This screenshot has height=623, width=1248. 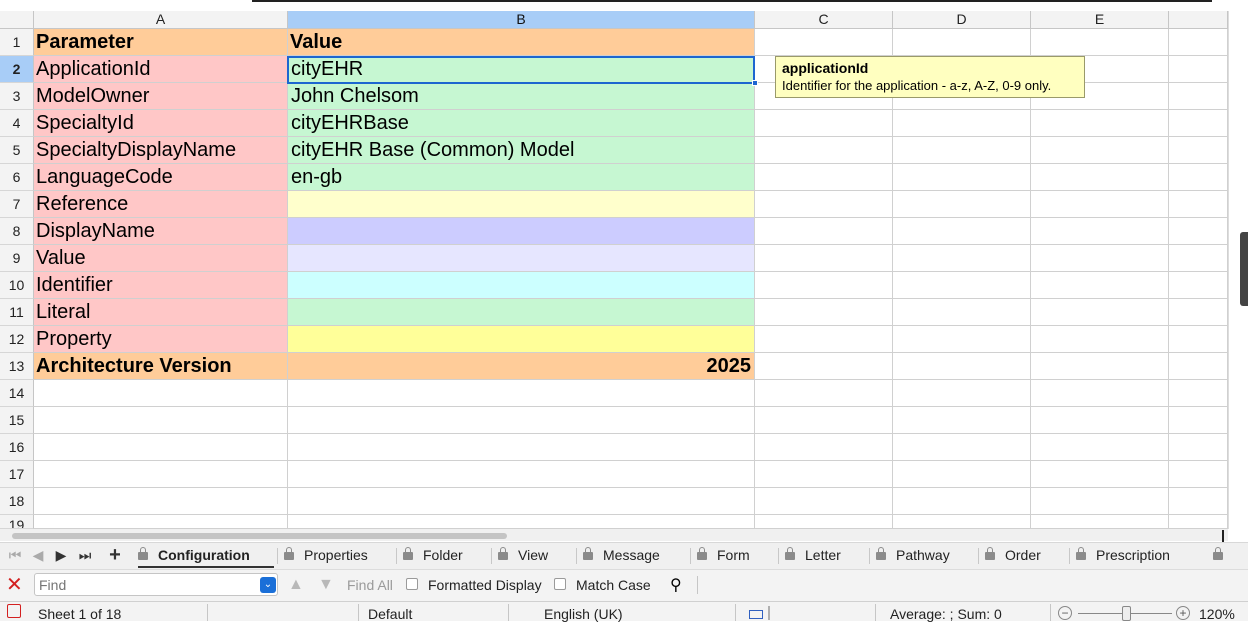 I want to click on find-input, so click(x=156, y=584).